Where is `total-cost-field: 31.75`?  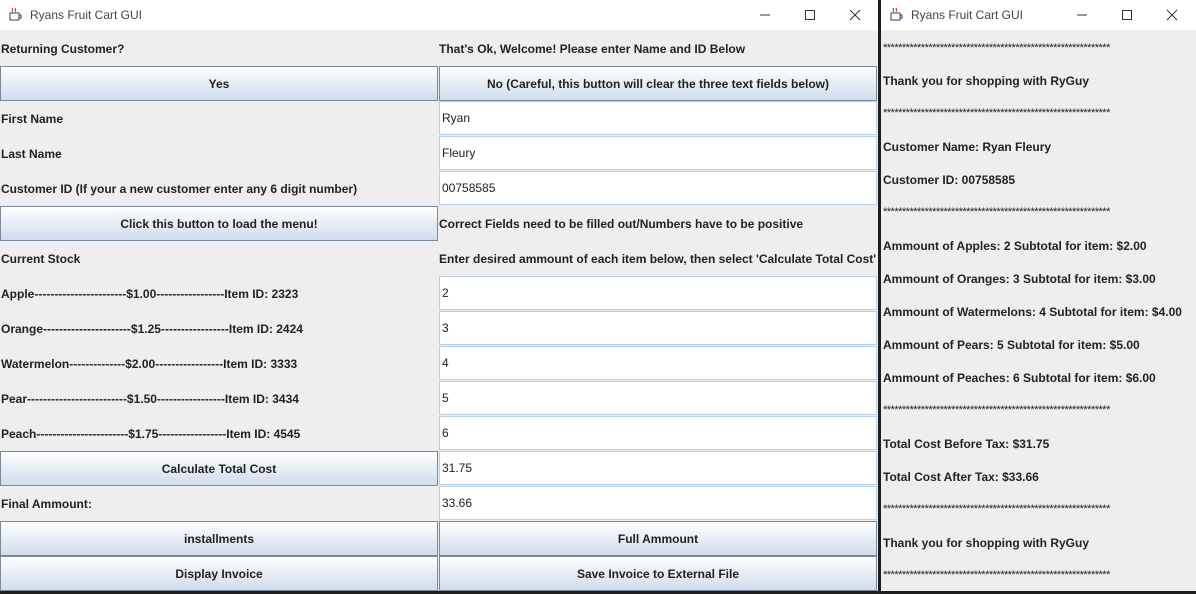 total-cost-field: 31.75 is located at coordinates (658, 468).